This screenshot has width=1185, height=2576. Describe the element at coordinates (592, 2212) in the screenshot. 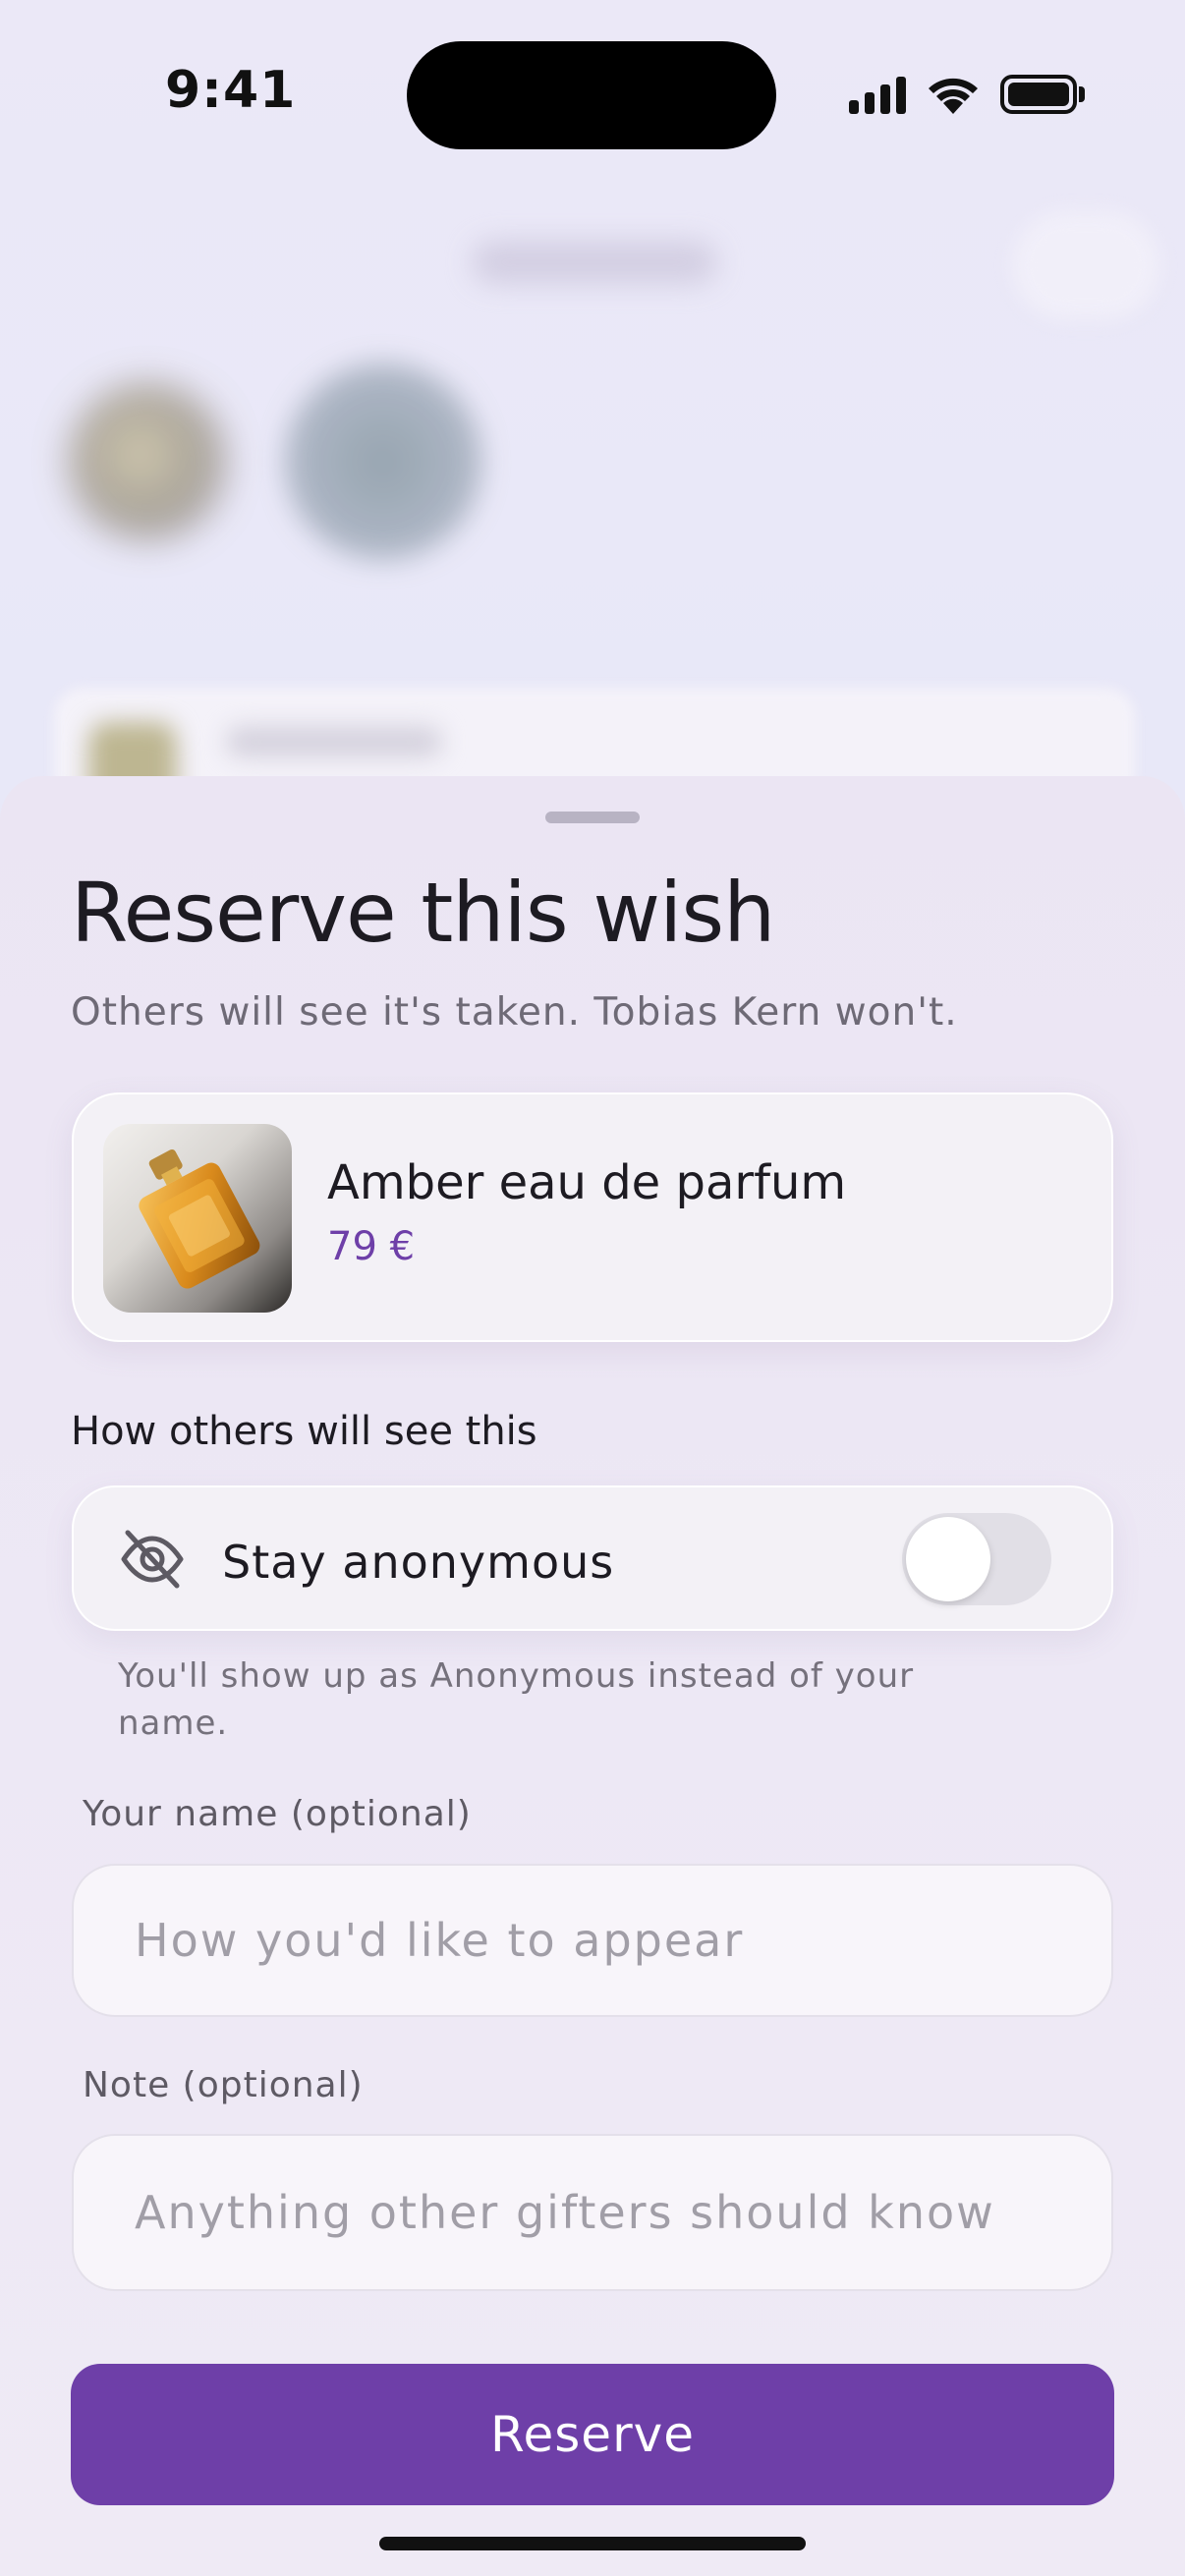

I see `note-input` at that location.